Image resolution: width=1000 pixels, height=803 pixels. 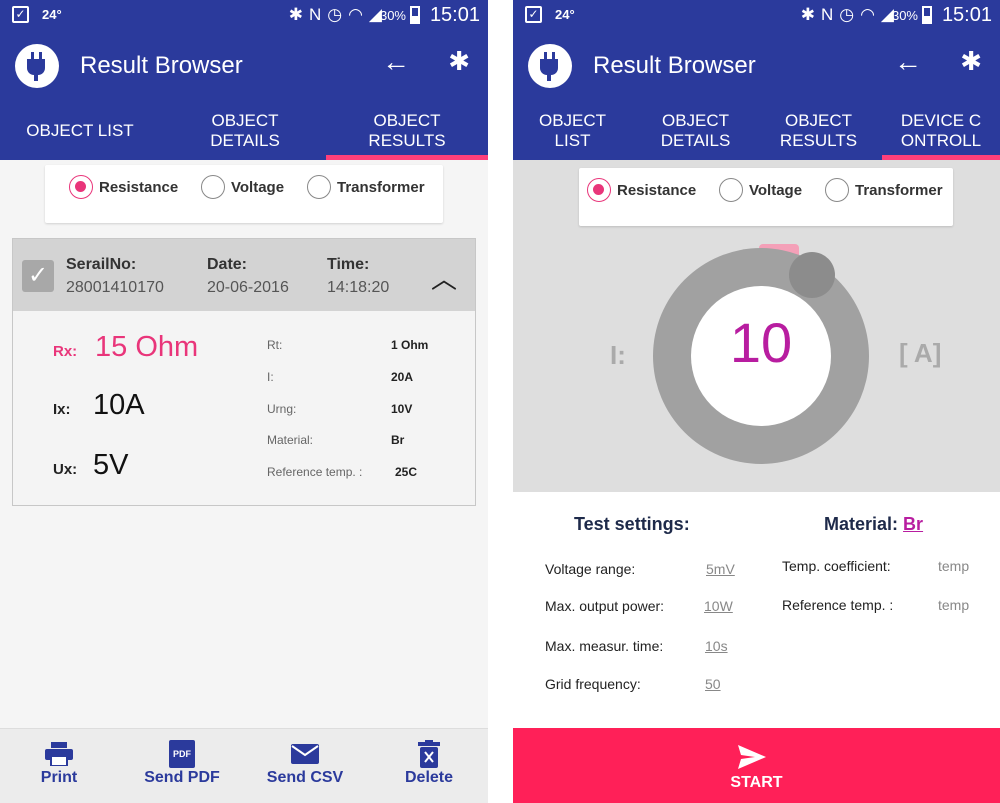 I want to click on max-measur-time-label: Max. measur. time:, so click(x=604, y=646).